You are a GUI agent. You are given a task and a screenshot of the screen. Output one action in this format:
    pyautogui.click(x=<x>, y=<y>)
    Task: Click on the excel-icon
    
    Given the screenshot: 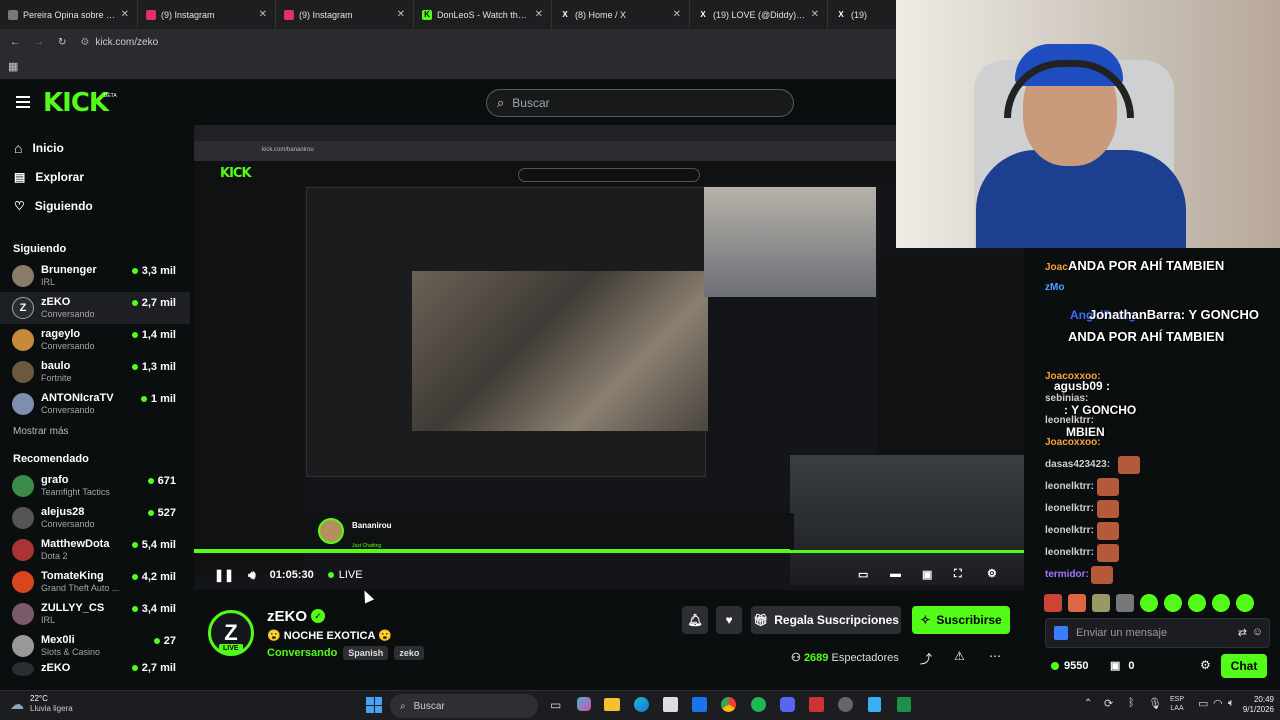 What is the action you would take?
    pyautogui.click(x=904, y=704)
    